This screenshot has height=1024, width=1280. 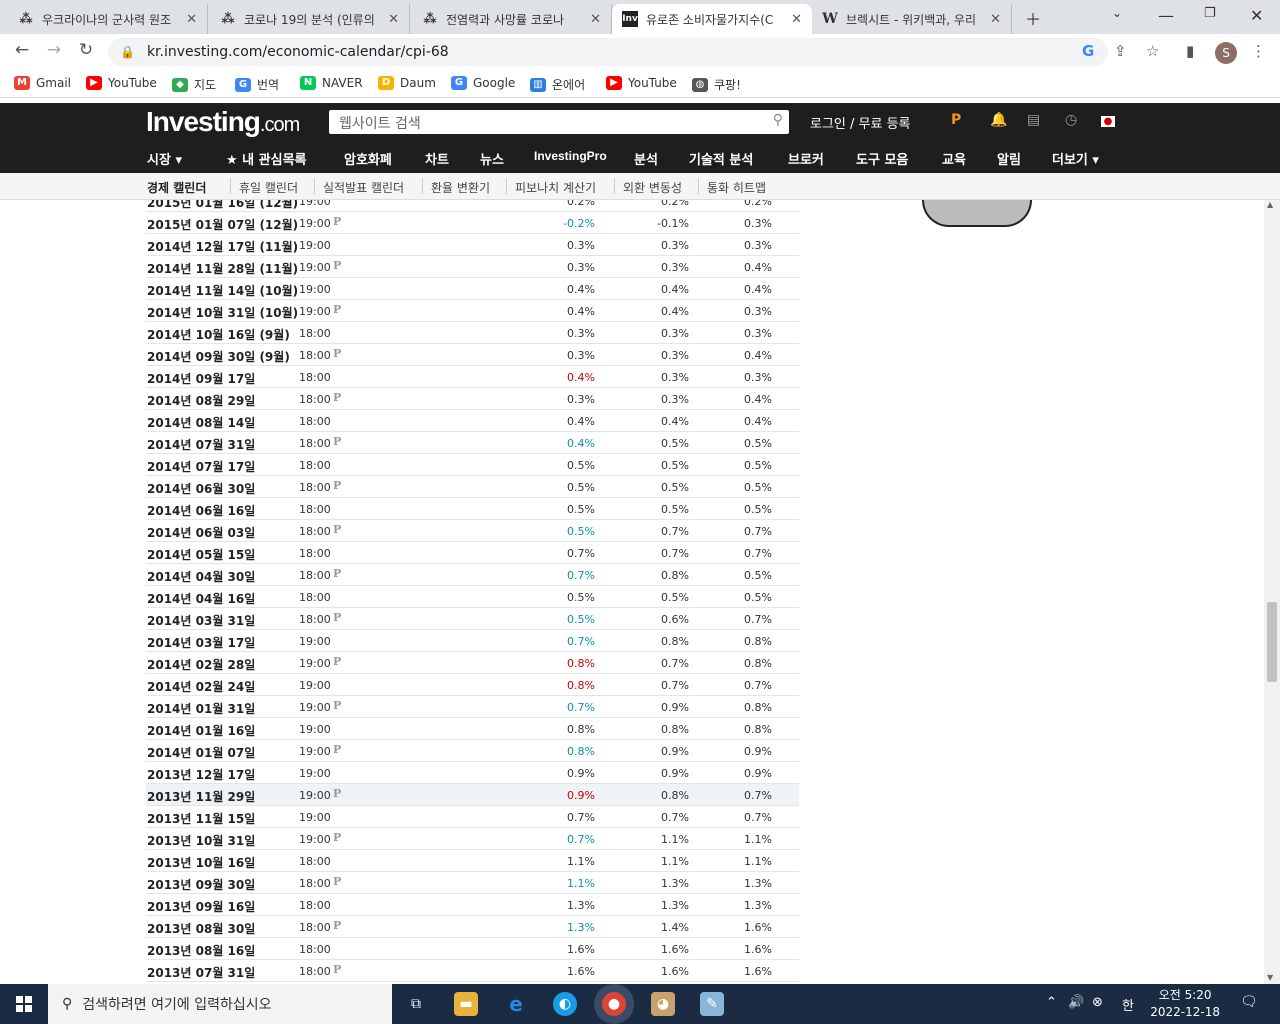 I want to click on google-translate-icon: G, so click(x=1088, y=51).